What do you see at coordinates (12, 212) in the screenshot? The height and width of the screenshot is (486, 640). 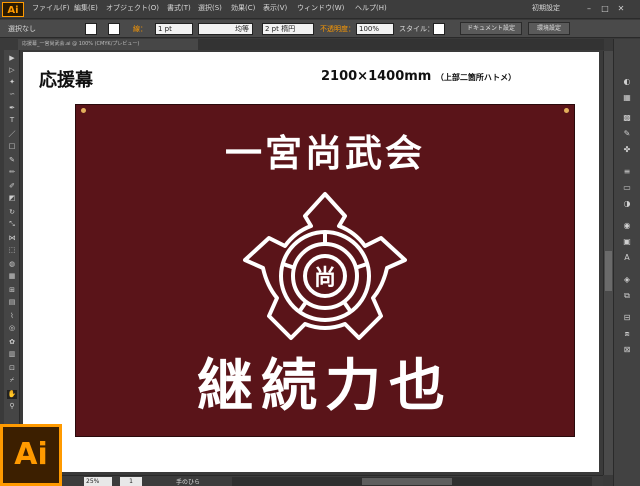 I see `rotate-tool-icon: ↻` at bounding box center [12, 212].